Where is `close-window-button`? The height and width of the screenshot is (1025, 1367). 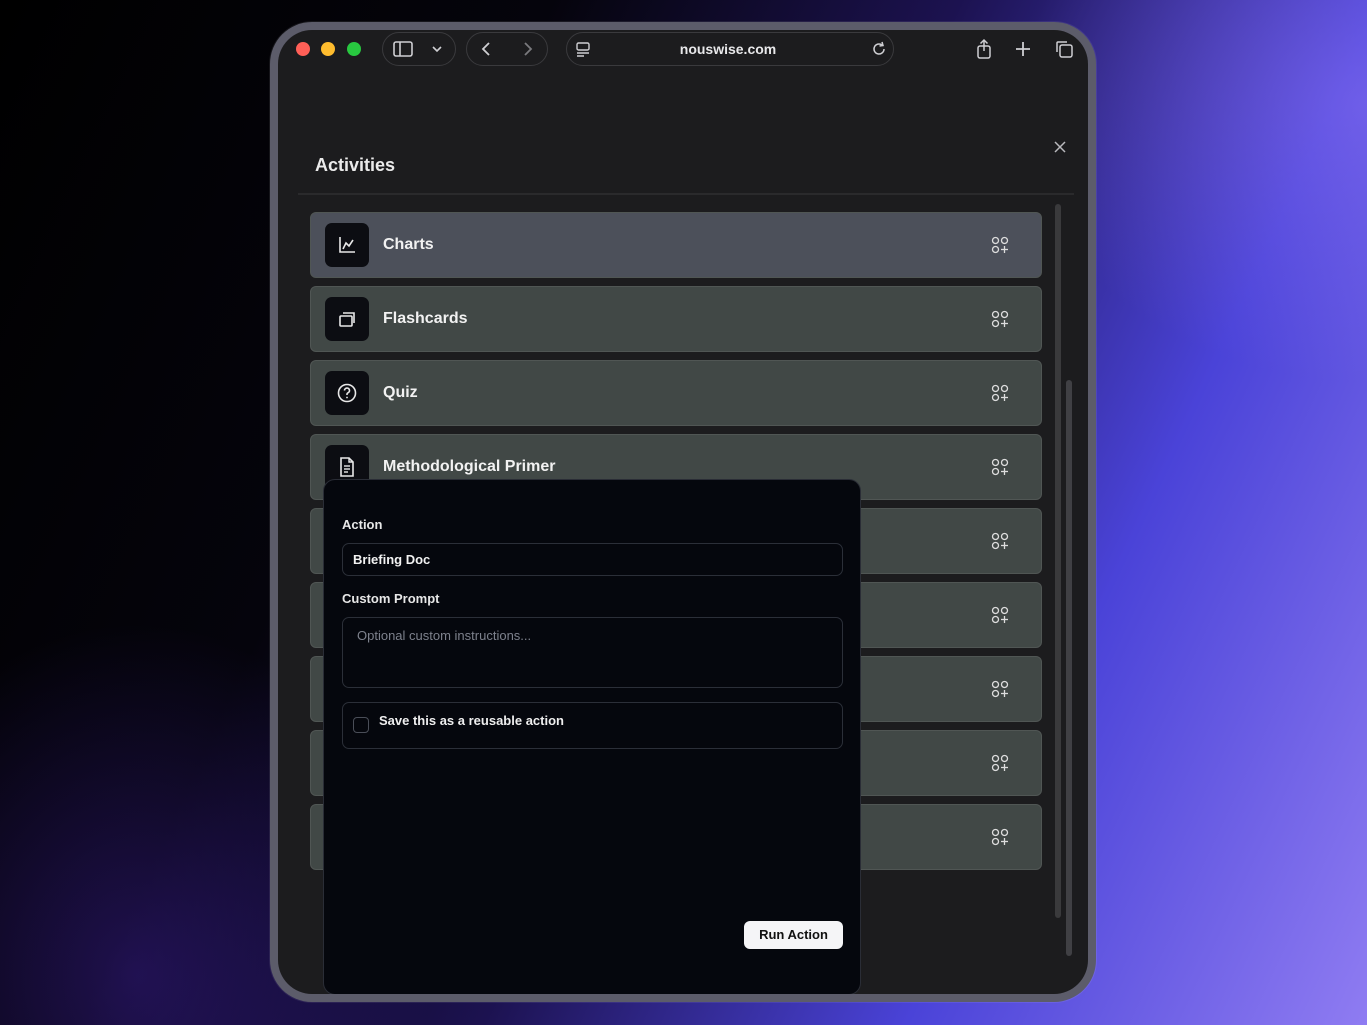
close-window-button is located at coordinates (303, 49).